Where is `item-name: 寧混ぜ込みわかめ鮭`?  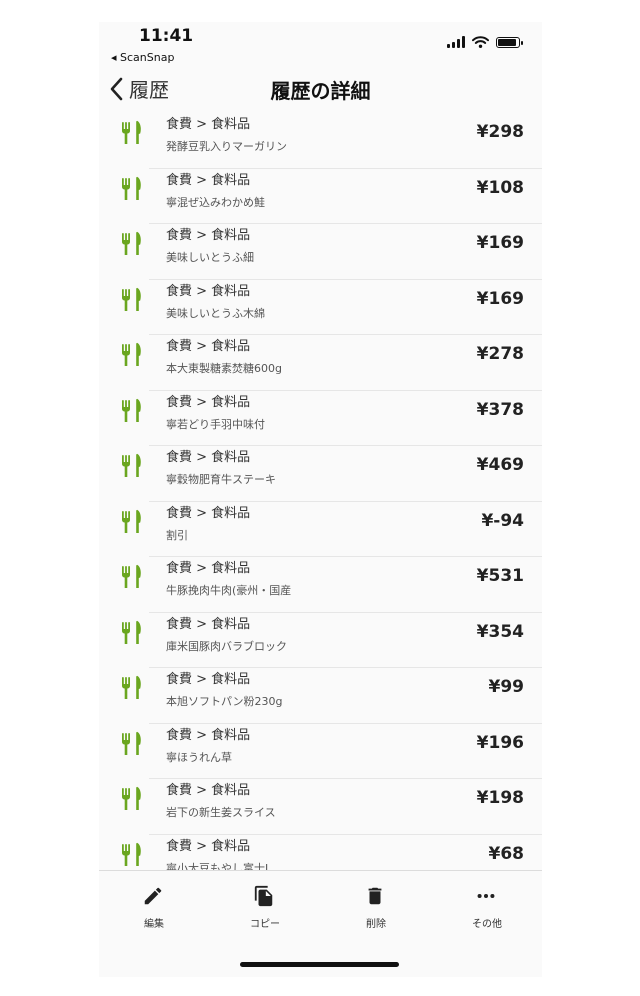
item-name: 寧混ぜ込みわかめ鮭 is located at coordinates (215, 202).